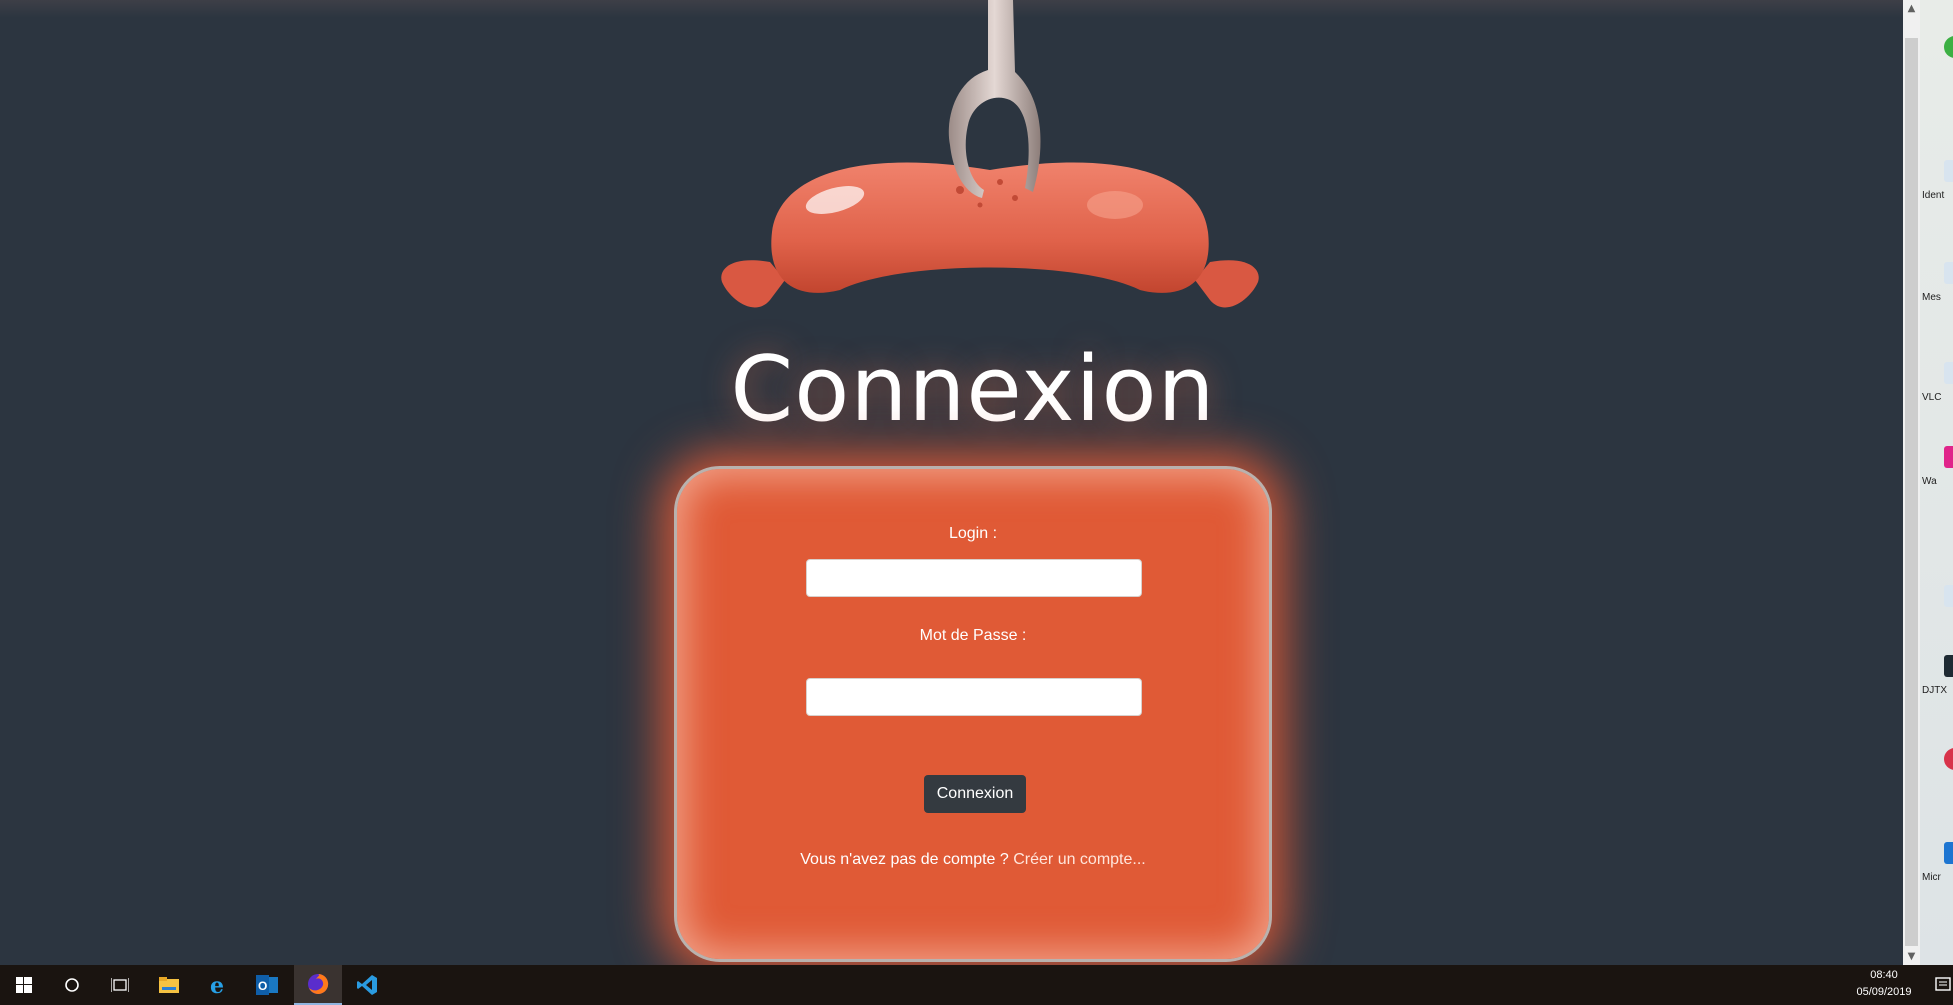  What do you see at coordinates (1948, 666) in the screenshot?
I see `app-icon-dark` at bounding box center [1948, 666].